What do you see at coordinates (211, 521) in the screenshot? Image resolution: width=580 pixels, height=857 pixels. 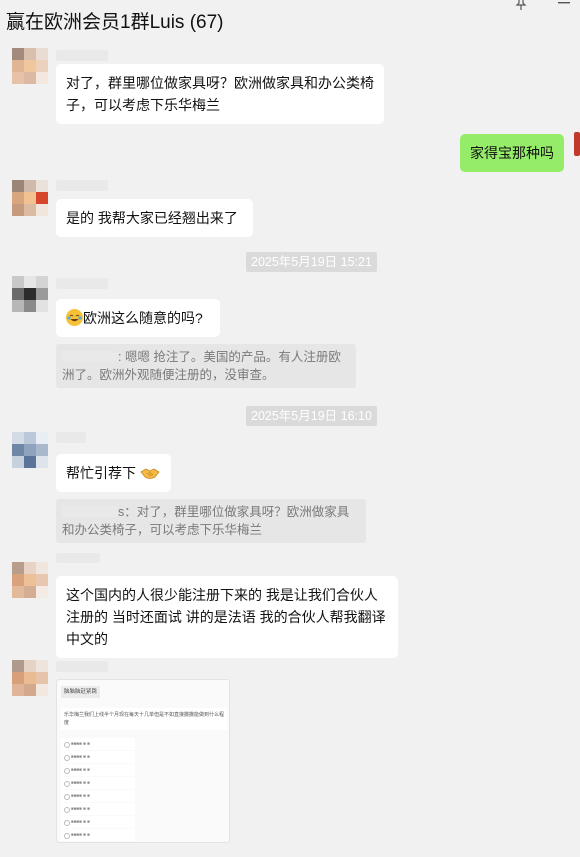 I see `quoted-message: s：对了，群里哪位做家具呀？欧洲做家具和办公类椅子，可以考虑下乐华梅兰` at bounding box center [211, 521].